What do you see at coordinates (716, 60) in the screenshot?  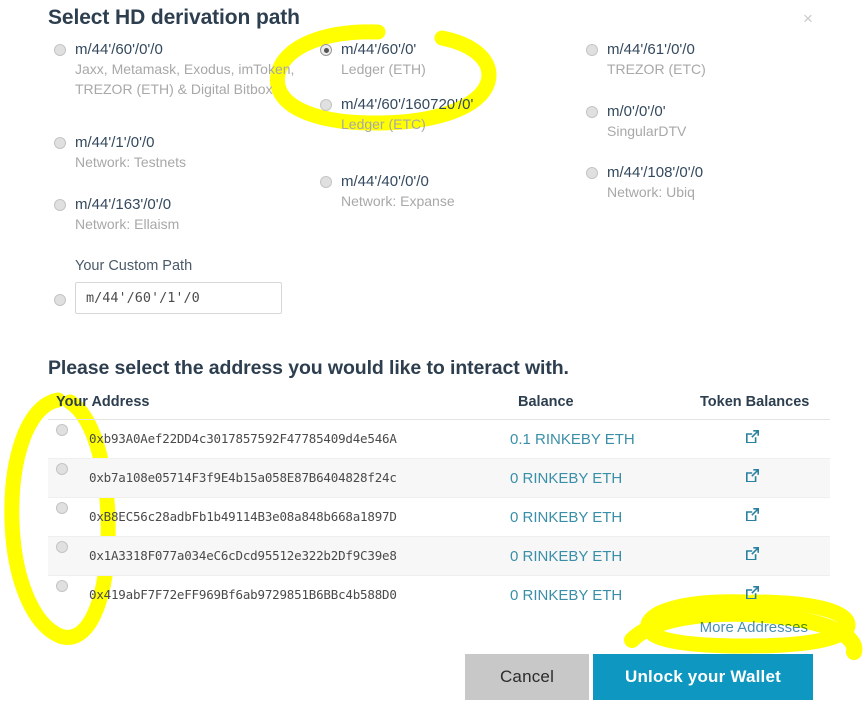 I see `path-option-m44-61-0-0: m/44'/61'/0'/0 TREZOR (ETC)` at bounding box center [716, 60].